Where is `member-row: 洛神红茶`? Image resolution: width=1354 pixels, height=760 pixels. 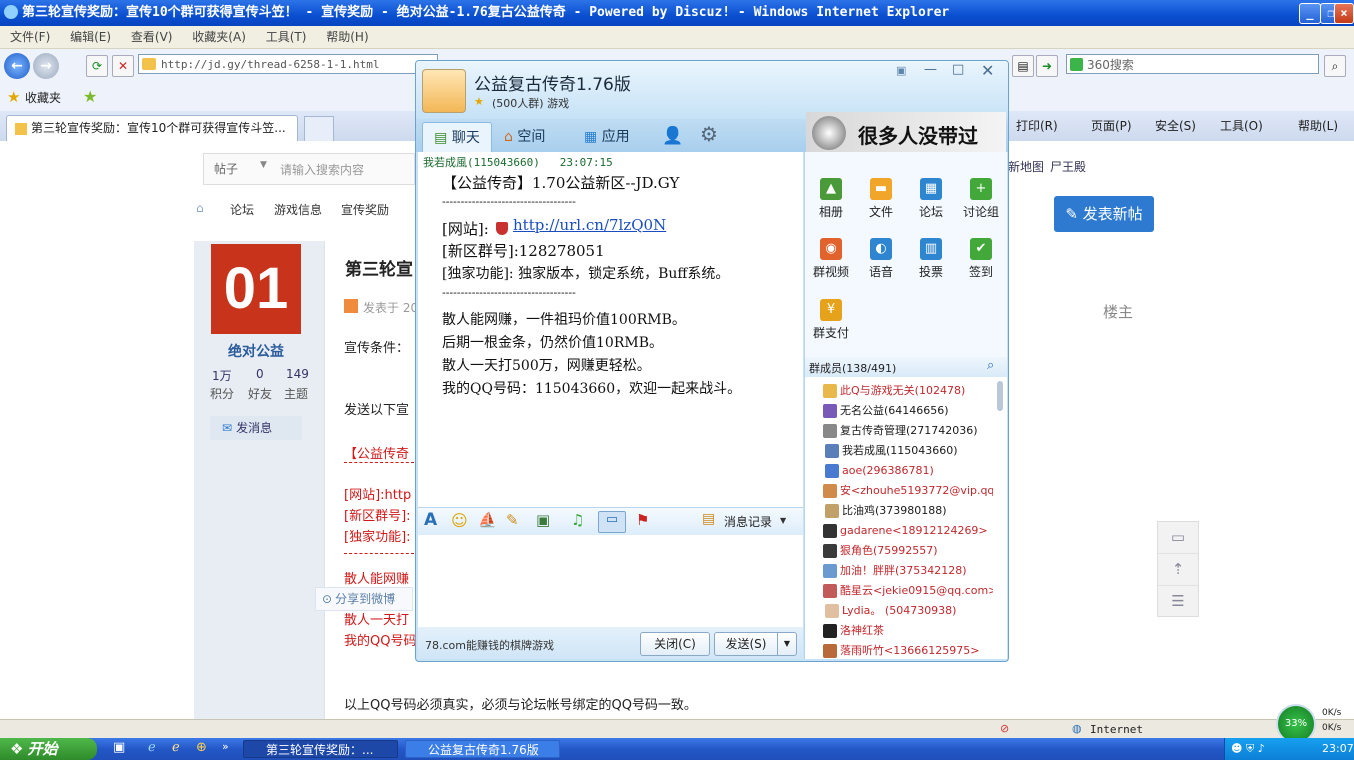 member-row: 洛神红茶 is located at coordinates (900, 631).